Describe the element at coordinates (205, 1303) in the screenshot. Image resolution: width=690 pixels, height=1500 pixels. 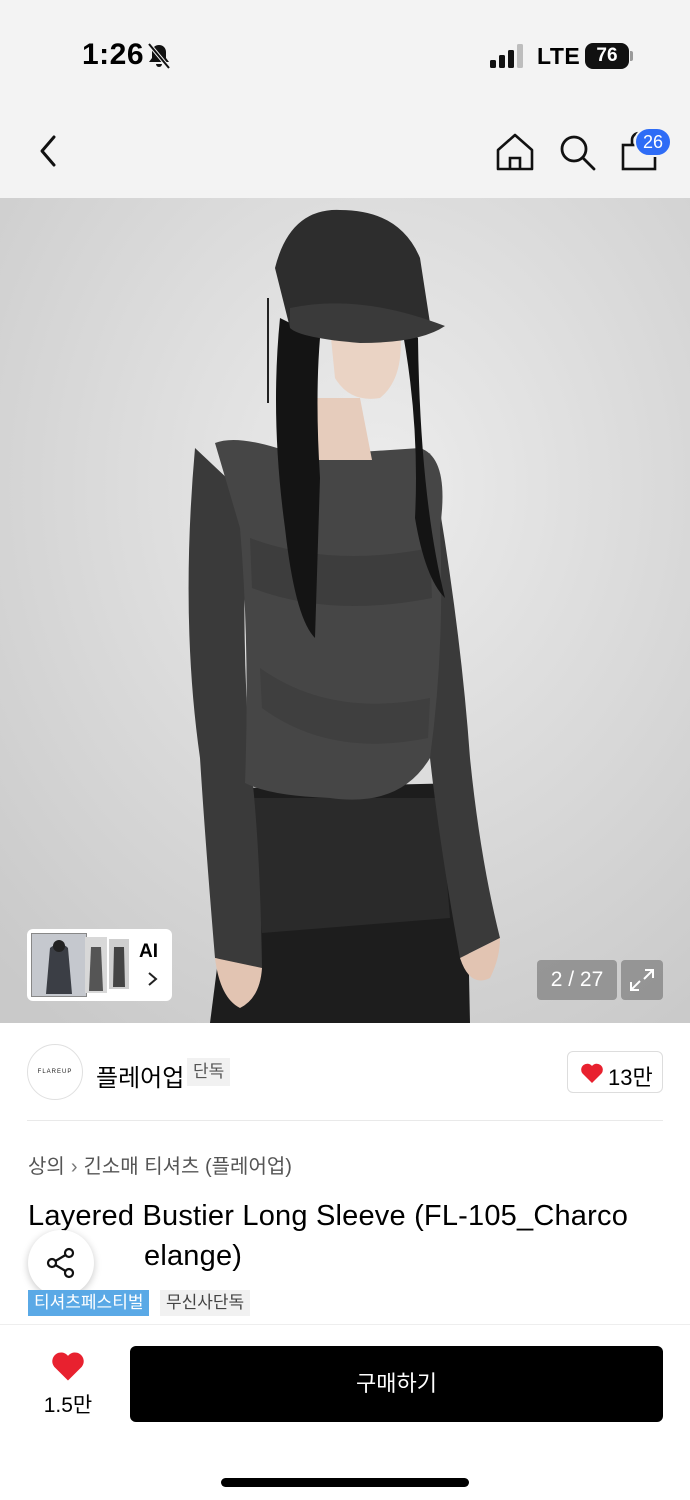
I see `exclusive-tag: 무신사단독` at that location.